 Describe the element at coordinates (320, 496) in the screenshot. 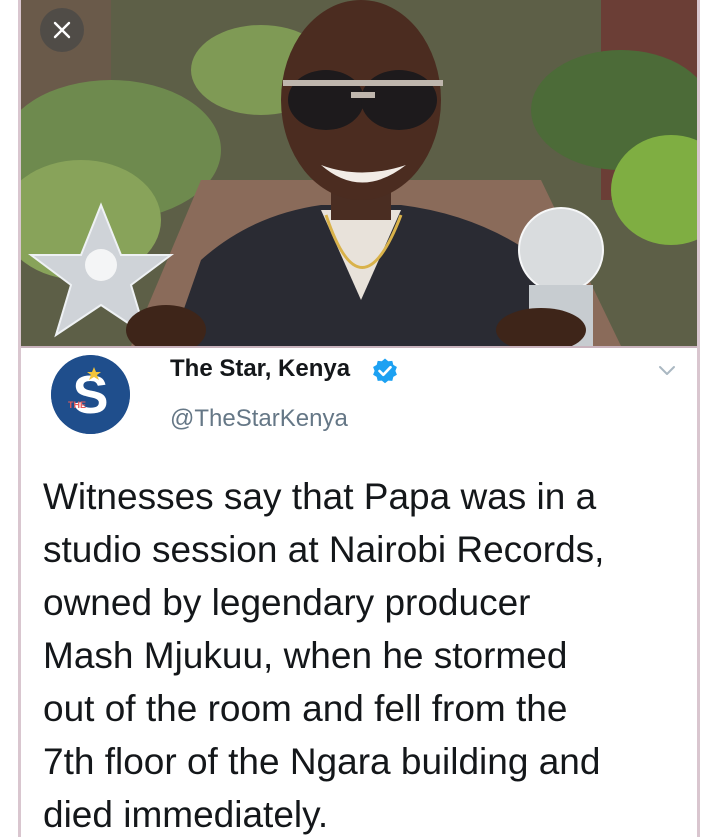

I see `tweet-text-line: Witnesses say that Papa was in a` at that location.